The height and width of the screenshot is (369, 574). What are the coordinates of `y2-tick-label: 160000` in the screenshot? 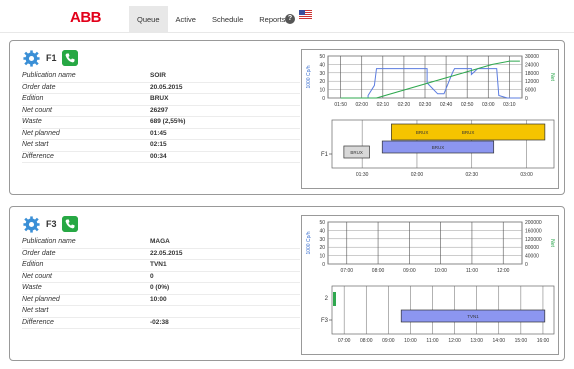 It's located at (533, 231).